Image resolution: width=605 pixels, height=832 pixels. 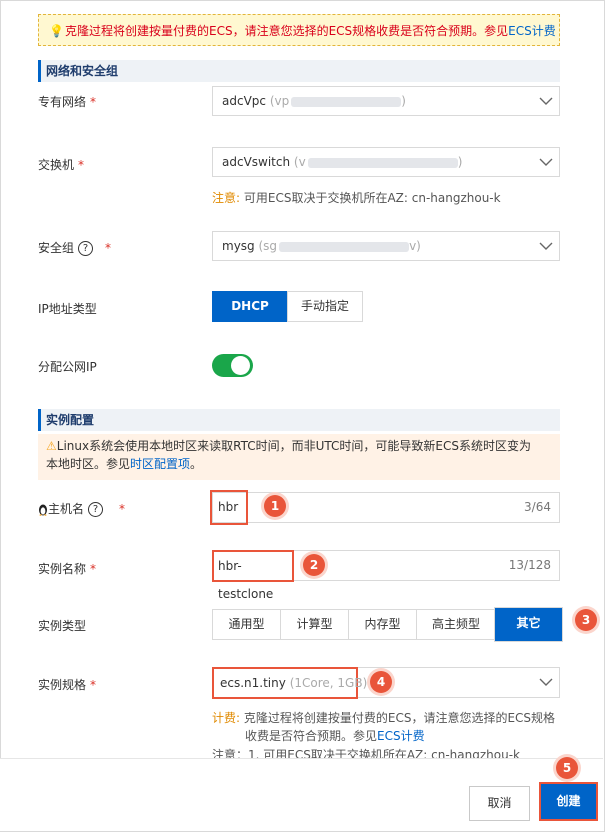 What do you see at coordinates (62, 102) in the screenshot?
I see `vpc-label-text: 专有网络` at bounding box center [62, 102].